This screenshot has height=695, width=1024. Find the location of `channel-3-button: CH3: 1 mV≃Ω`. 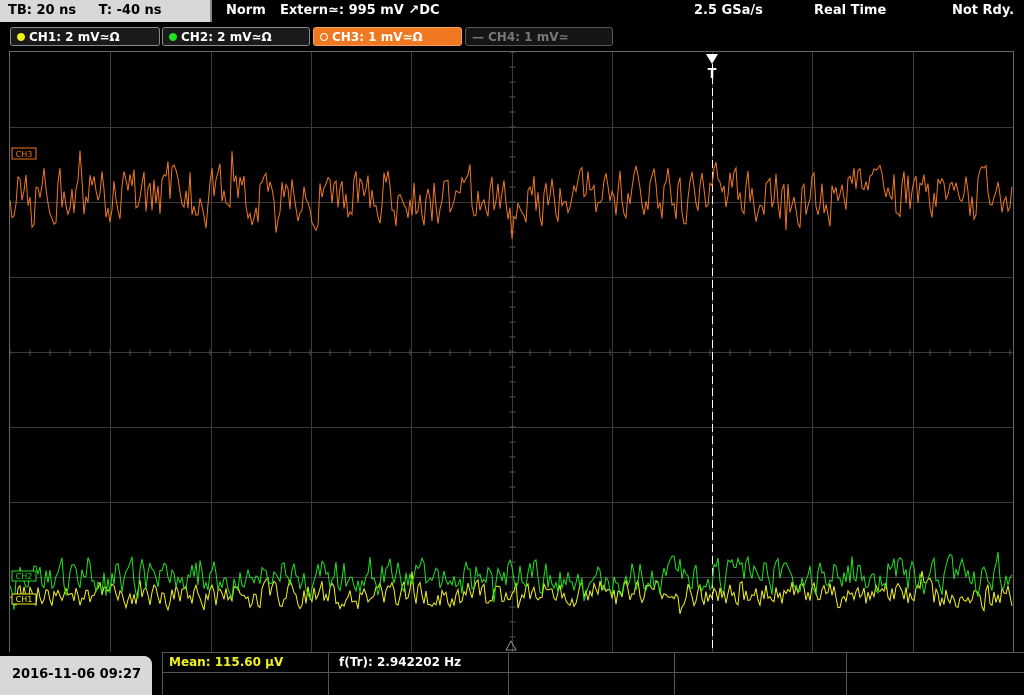

channel-3-button: CH3: 1 mV≃Ω is located at coordinates (387, 36).